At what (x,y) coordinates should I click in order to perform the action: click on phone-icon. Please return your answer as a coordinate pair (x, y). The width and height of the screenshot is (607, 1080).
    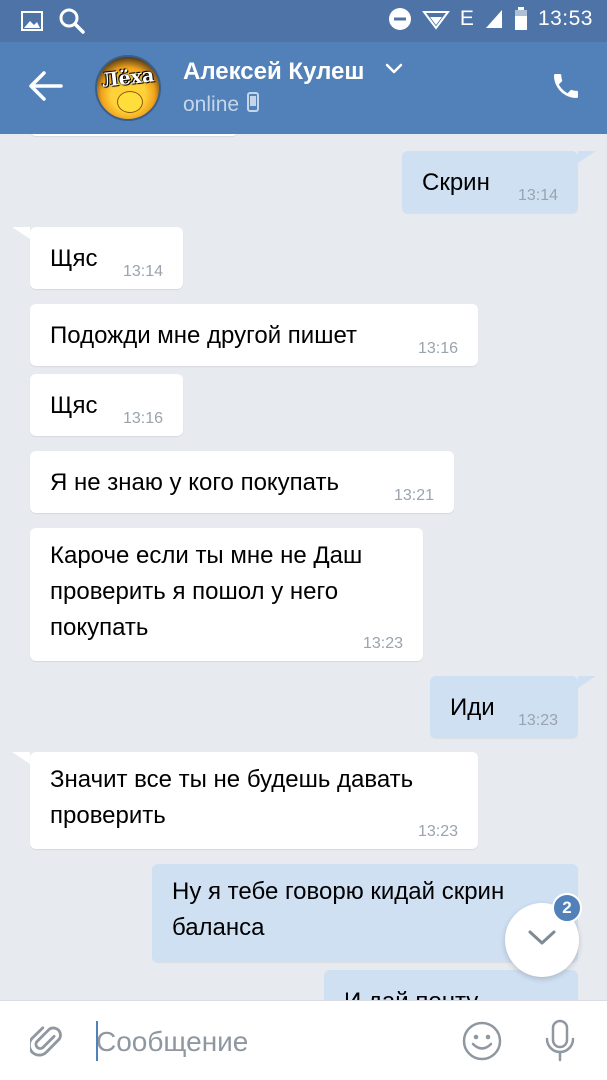
    Looking at the image, I should click on (566, 88).